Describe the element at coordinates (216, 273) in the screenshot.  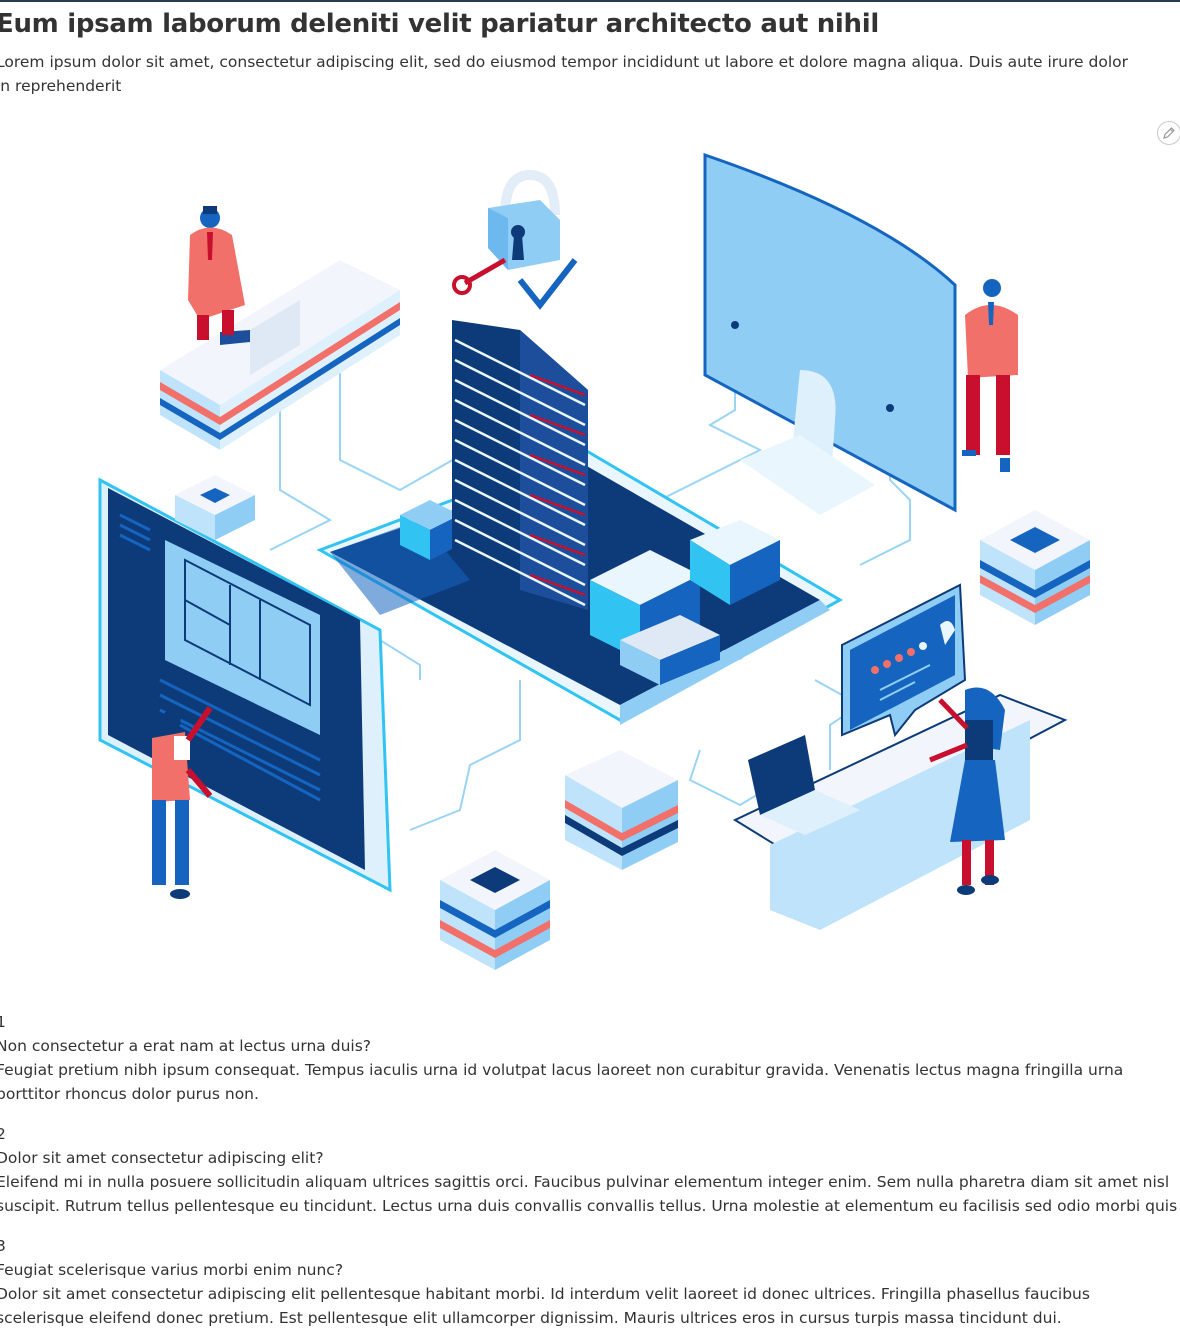
I see `man-at-desk` at that location.